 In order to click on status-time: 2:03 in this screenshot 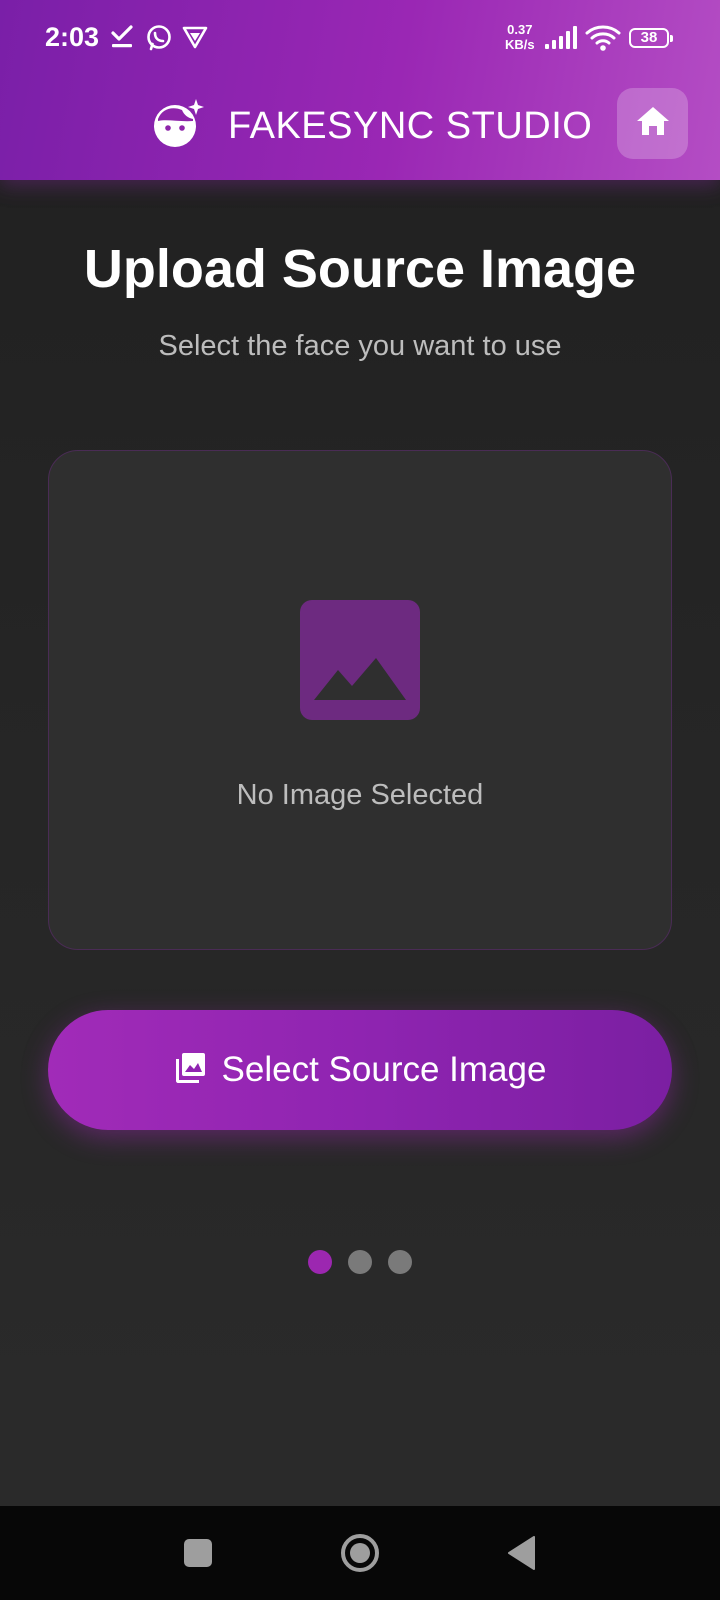, I will do `click(72, 37)`.